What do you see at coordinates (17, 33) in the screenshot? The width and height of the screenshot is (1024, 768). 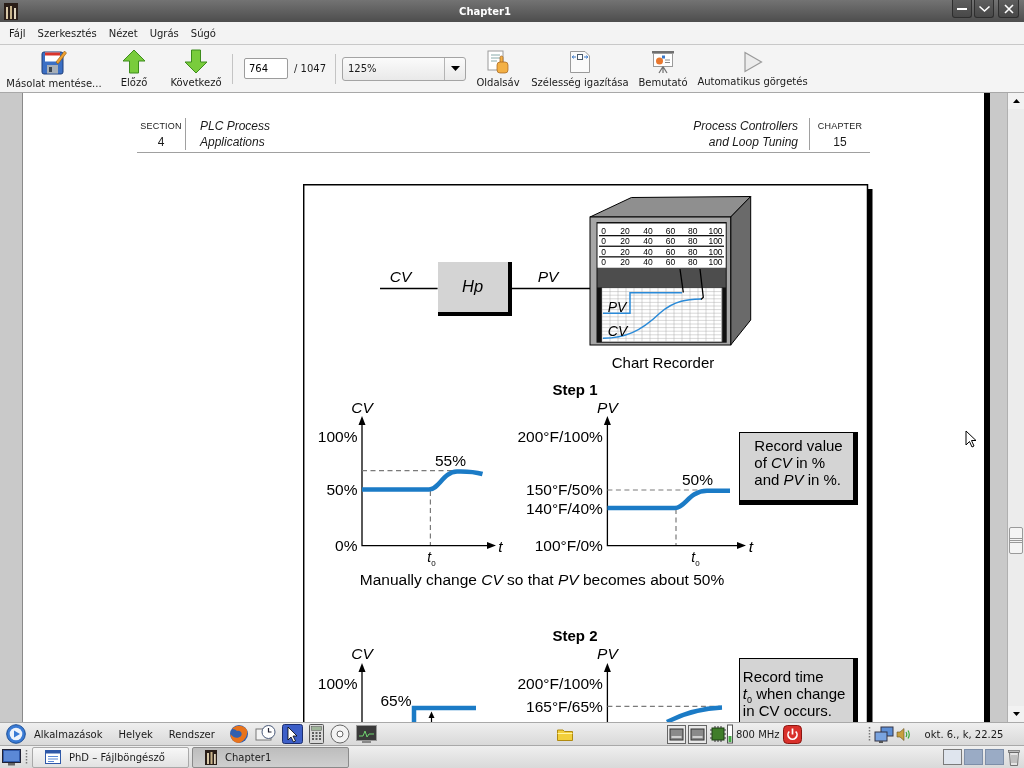 I see `menu-item: Fájl` at bounding box center [17, 33].